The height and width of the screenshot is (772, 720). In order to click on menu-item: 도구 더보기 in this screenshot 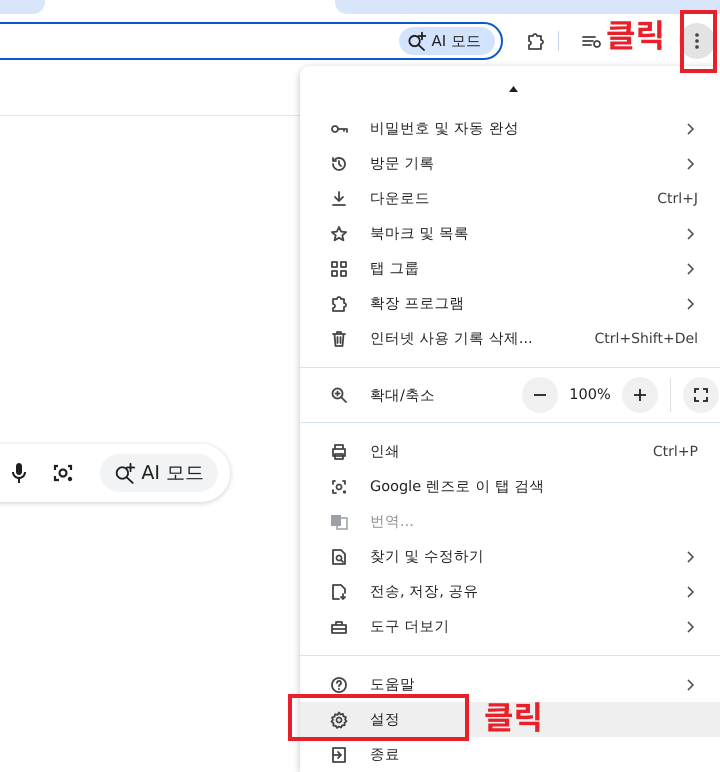, I will do `click(510, 626)`.